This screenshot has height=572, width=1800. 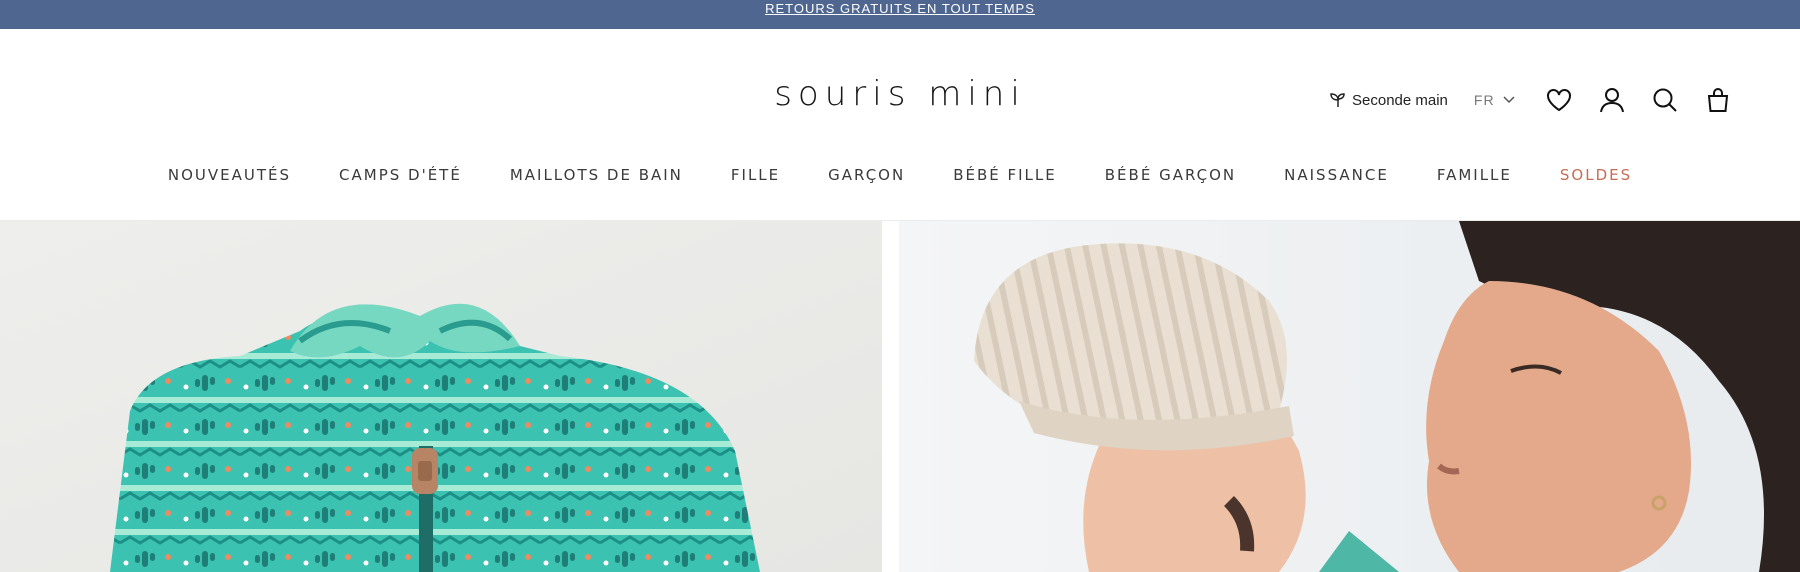 I want to click on second-hand-label: Seconde main, so click(x=1400, y=100).